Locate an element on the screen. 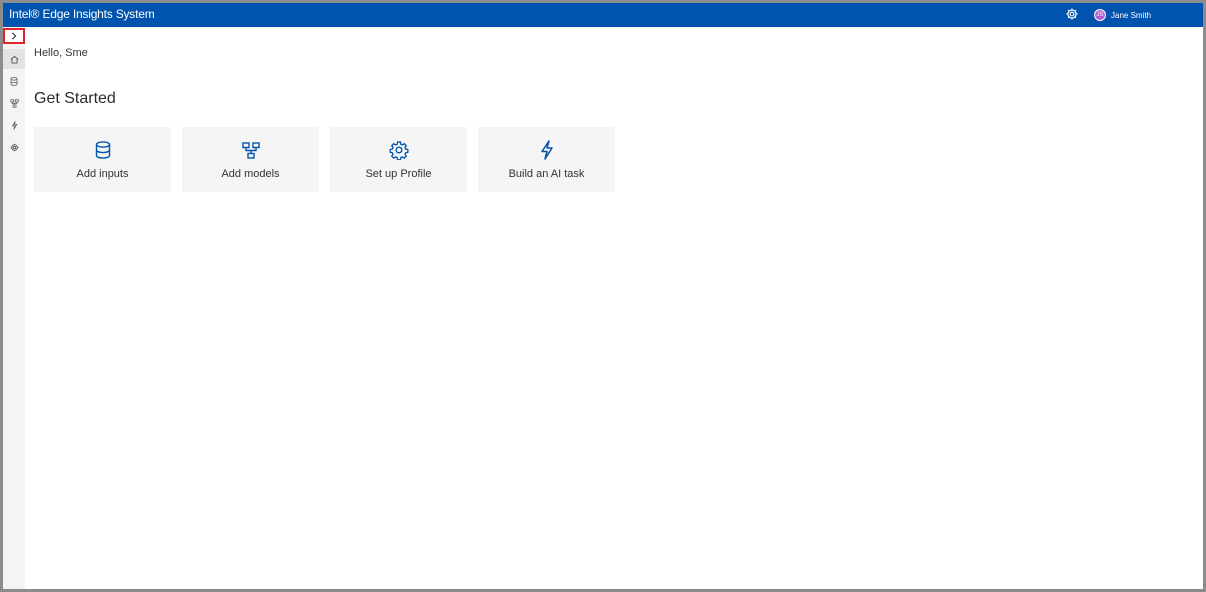  greeting: Hello, Sme is located at coordinates (61, 53).